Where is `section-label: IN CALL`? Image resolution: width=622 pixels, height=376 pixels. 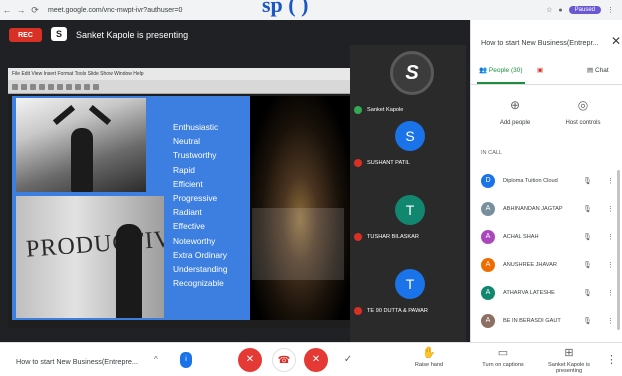
section-label: IN CALL is located at coordinates (492, 153).